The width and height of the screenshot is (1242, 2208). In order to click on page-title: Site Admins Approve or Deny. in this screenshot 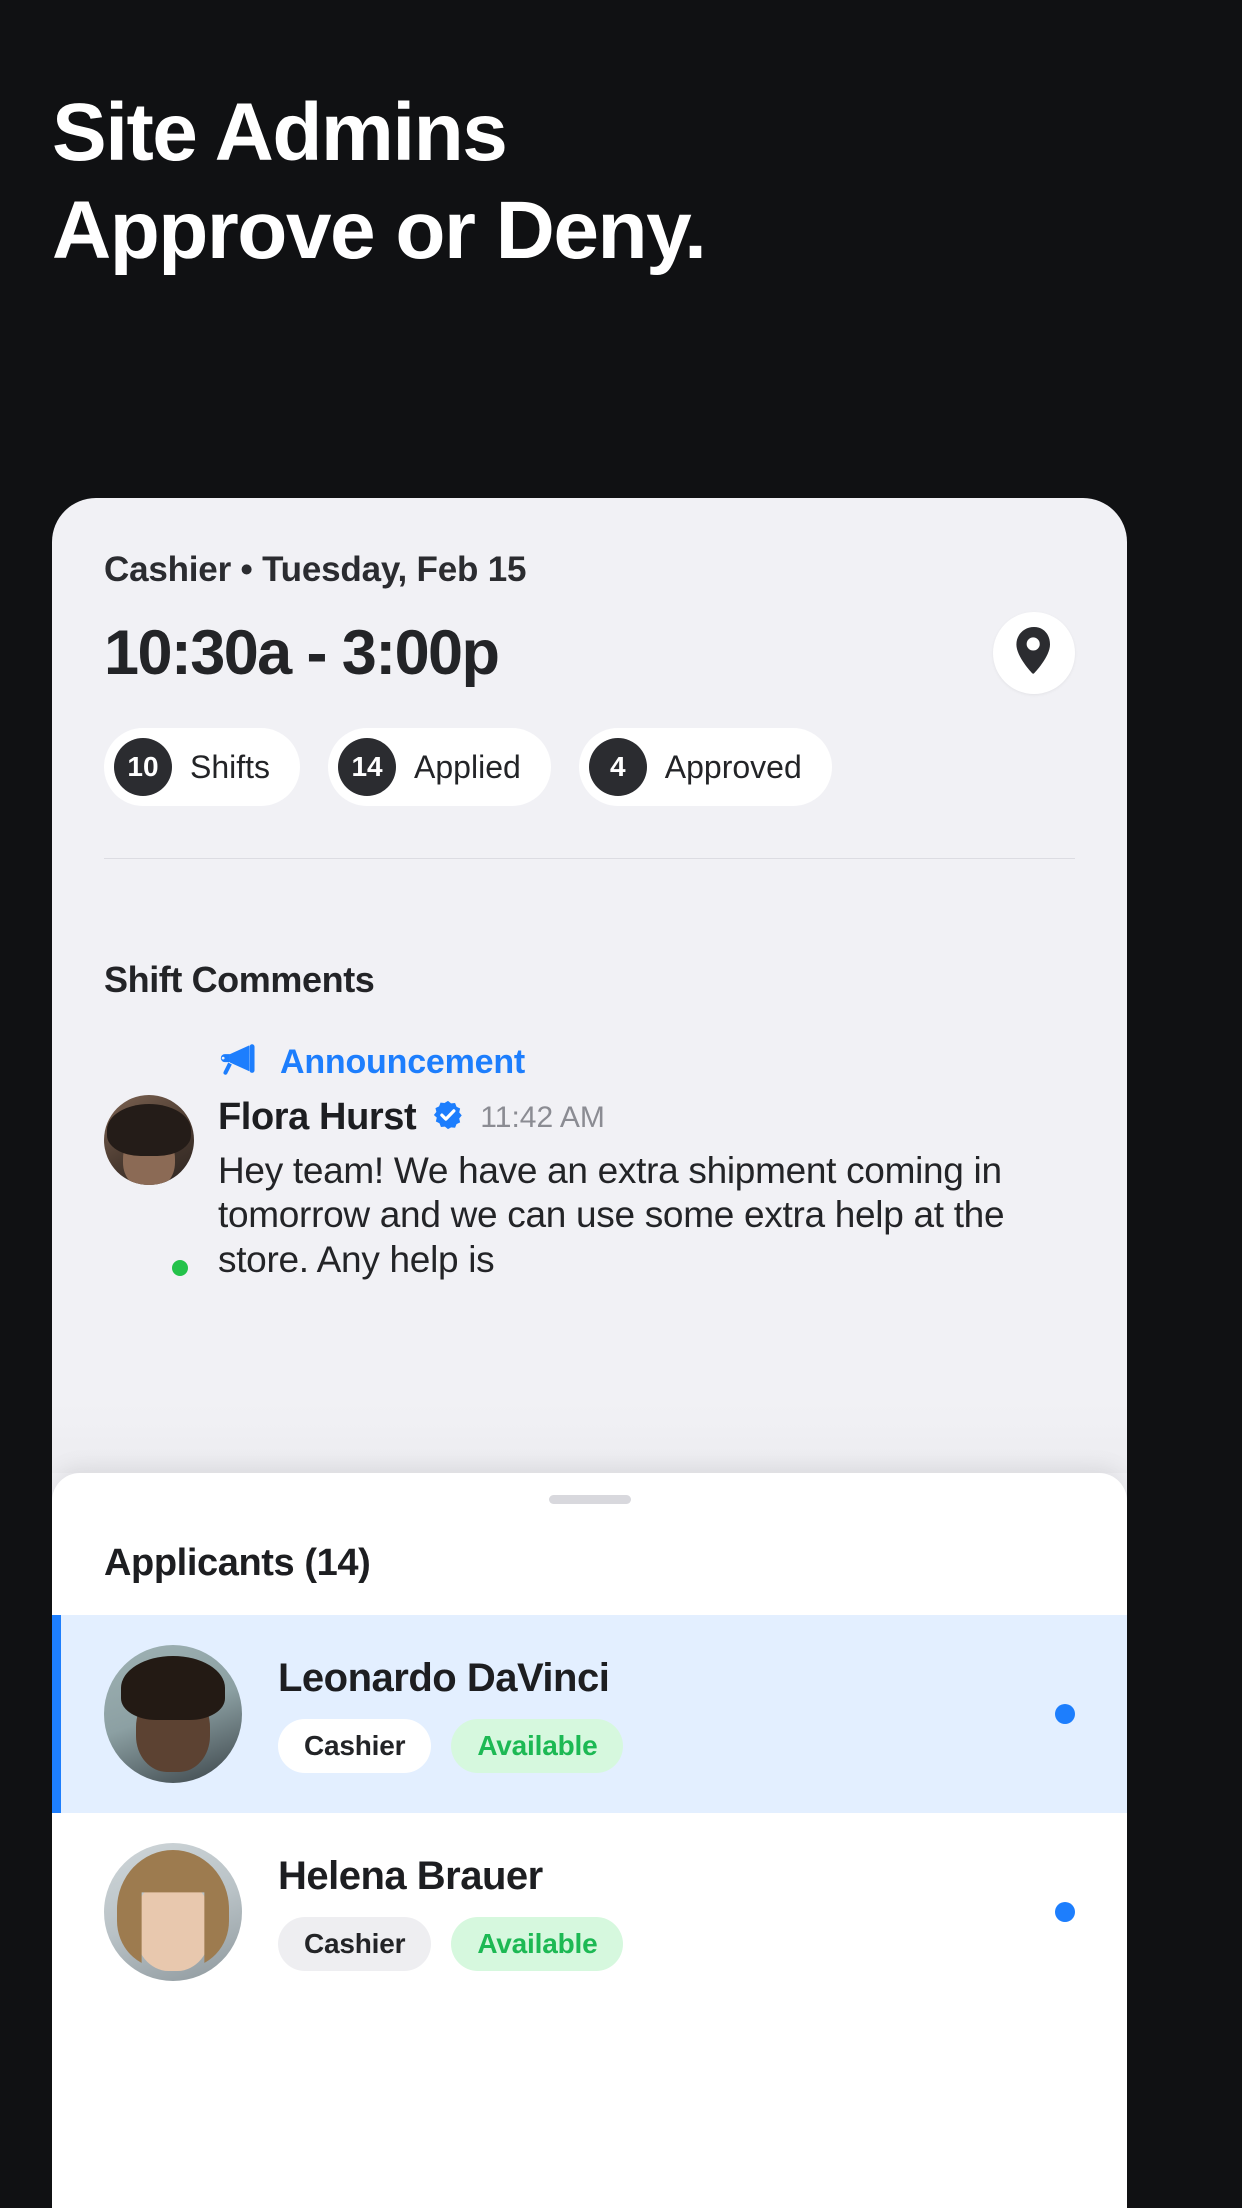, I will do `click(379, 184)`.